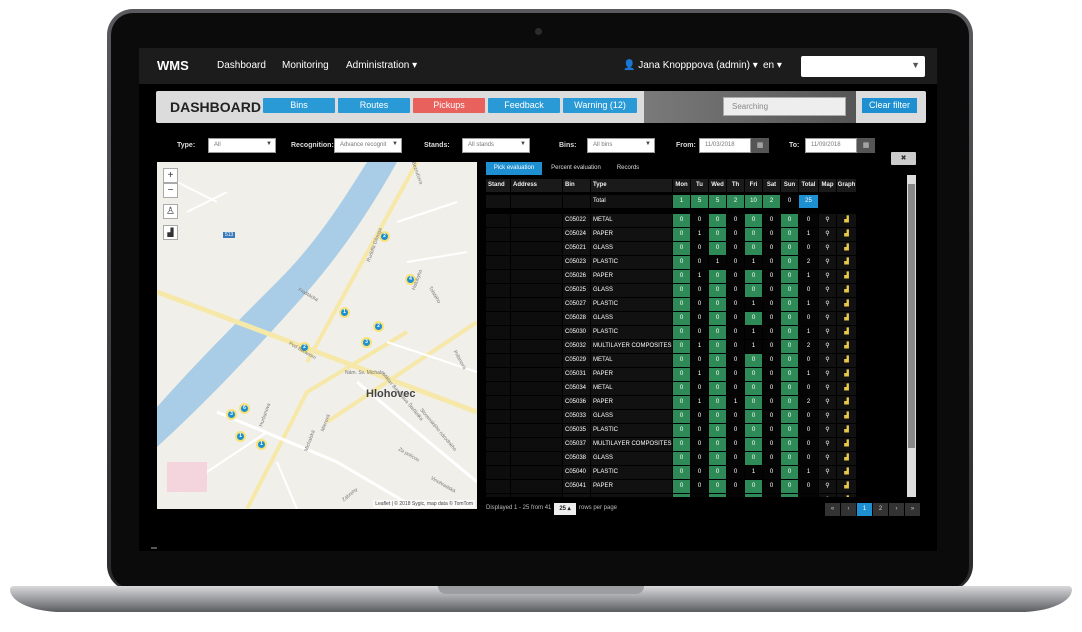 The image size is (1082, 632). What do you see at coordinates (621, 145) in the screenshot?
I see `bins-select: All bins ▼` at bounding box center [621, 145].